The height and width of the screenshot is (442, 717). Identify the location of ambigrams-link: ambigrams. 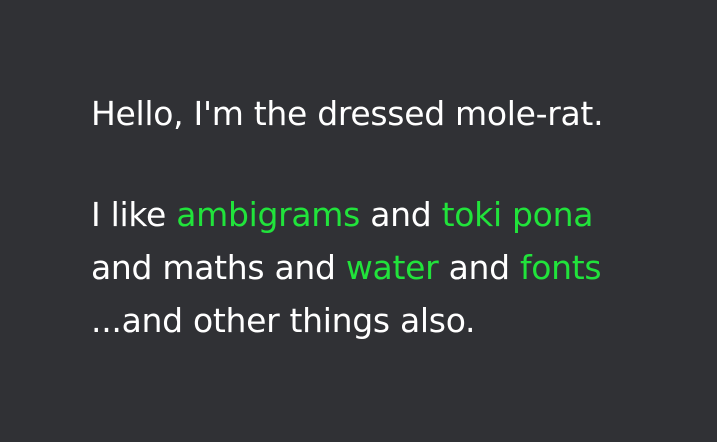
(268, 214).